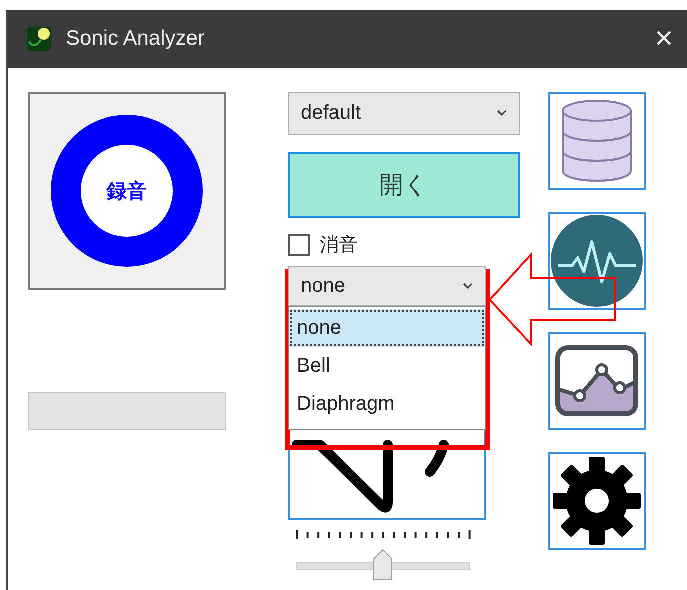  I want to click on mode-dropdown: none, so click(387, 286).